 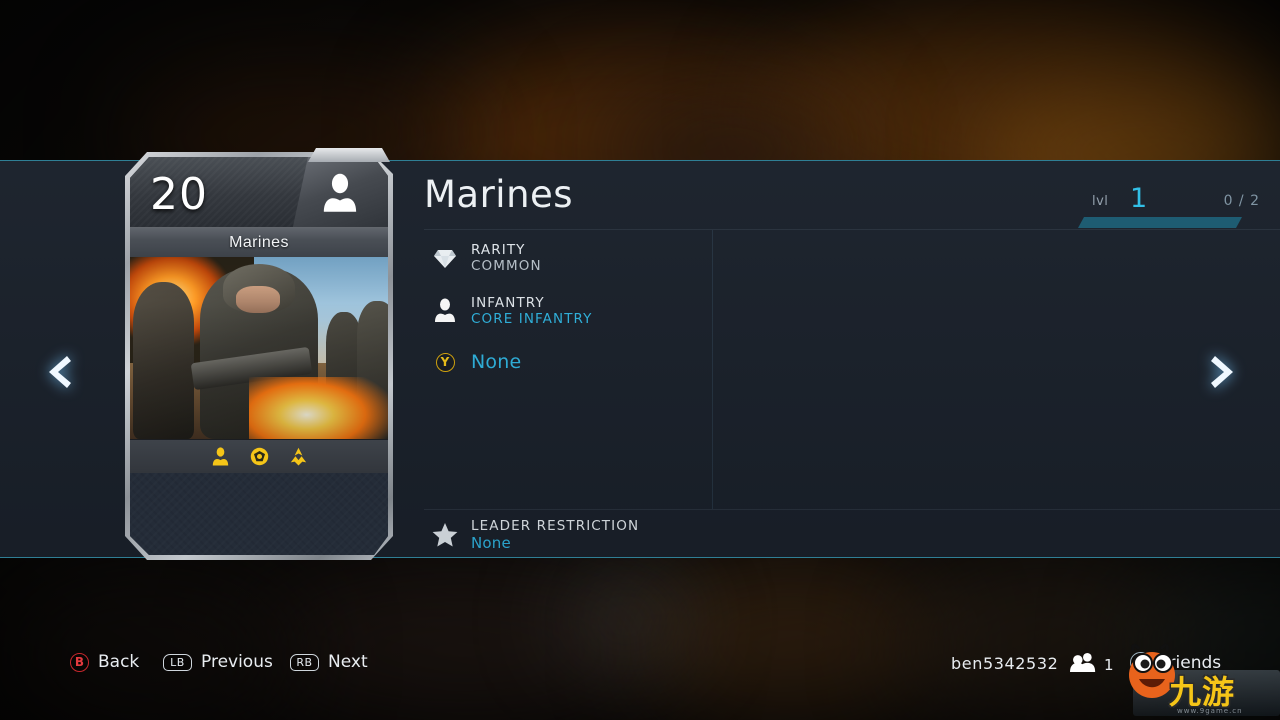 What do you see at coordinates (1204, 681) in the screenshot?
I see `site-watermark: 九游 www.9game.cn` at bounding box center [1204, 681].